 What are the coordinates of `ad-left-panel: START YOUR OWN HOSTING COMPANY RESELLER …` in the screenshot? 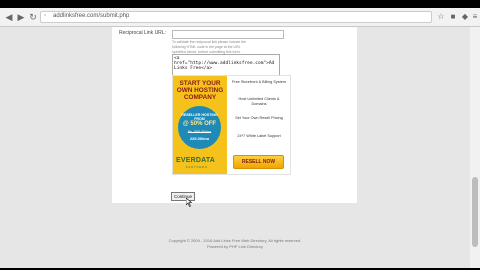 It's located at (200, 125).